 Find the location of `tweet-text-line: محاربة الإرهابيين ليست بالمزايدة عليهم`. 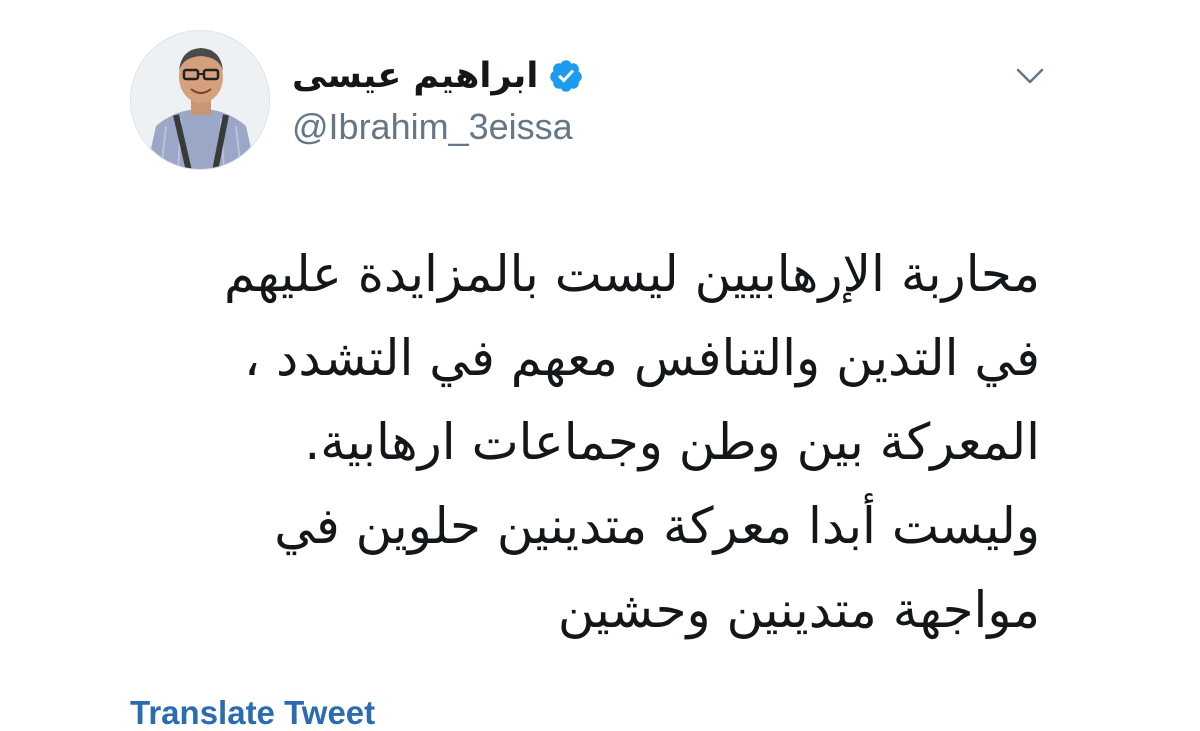

tweet-text-line: محاربة الإرهابيين ليست بالمزايدة عليهم is located at coordinates (632, 274).